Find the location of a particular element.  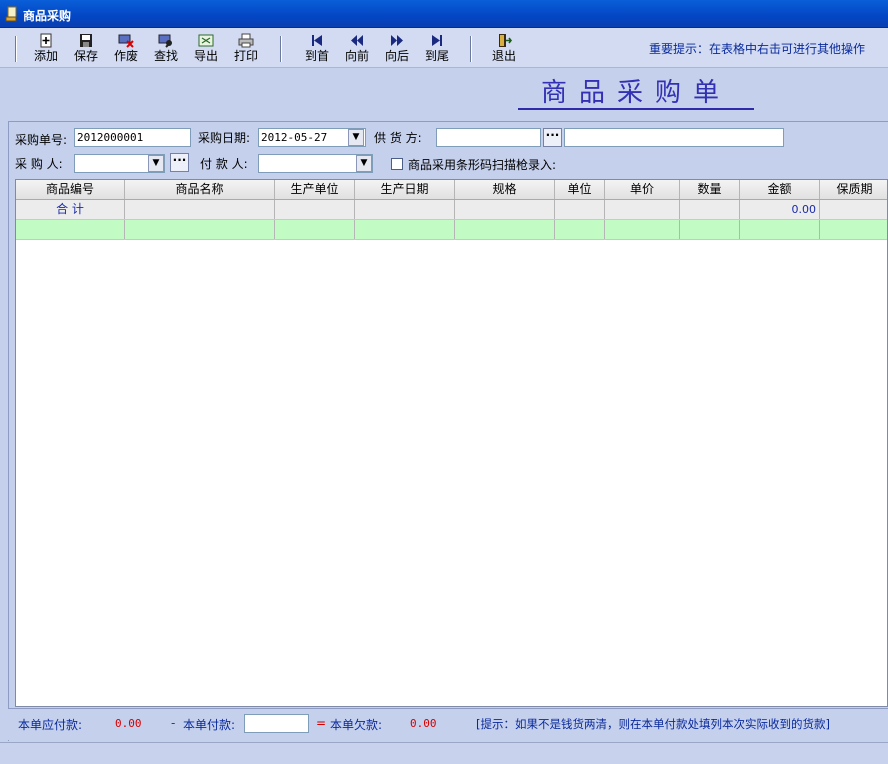

column-header: 保质期 is located at coordinates (853, 189).